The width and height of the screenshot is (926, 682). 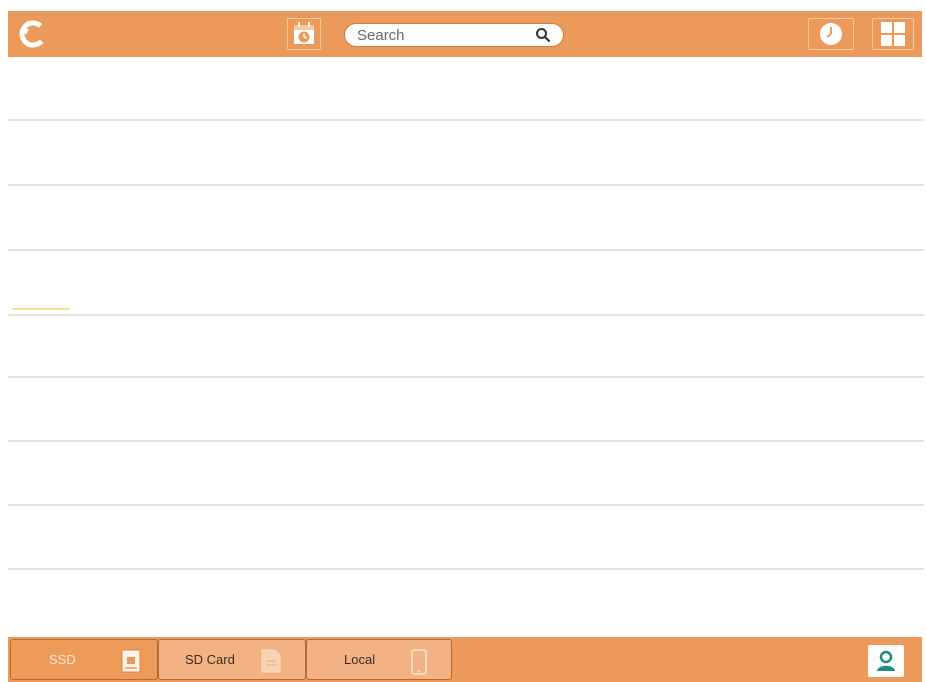 I want to click on top-toolbar, so click(x=465, y=34).